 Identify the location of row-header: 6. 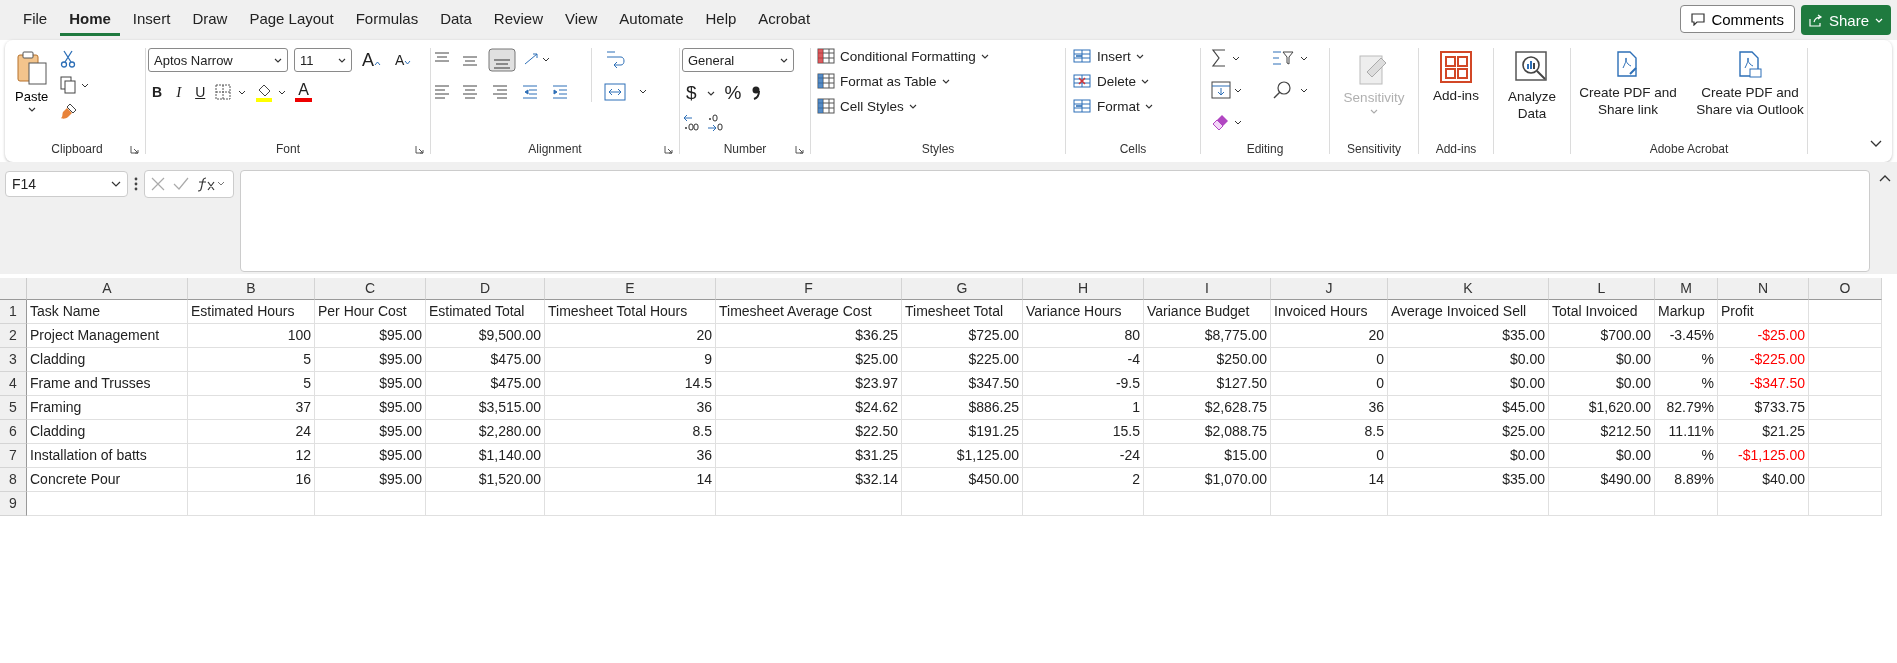
(13, 432).